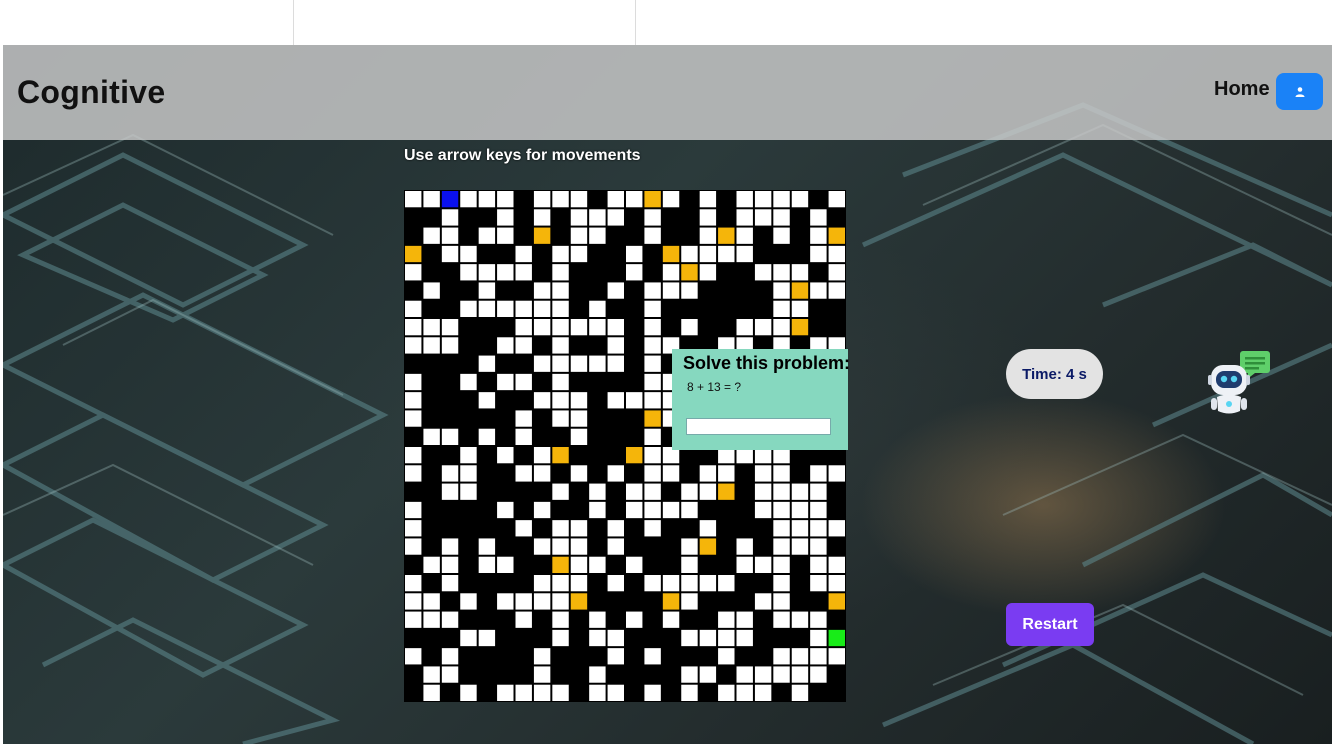  I want to click on problem-panel: Solve this problem: 8 + 13 = ?, so click(761, 399).